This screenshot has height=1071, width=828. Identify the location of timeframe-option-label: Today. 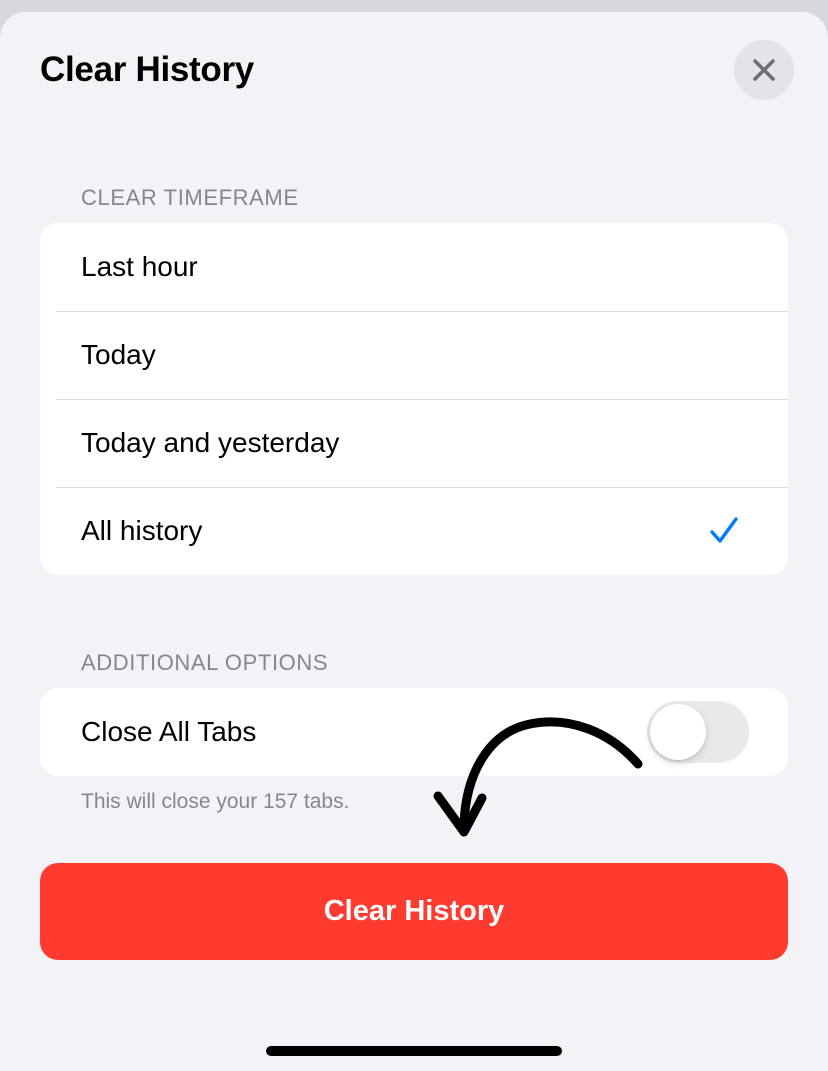
(118, 354).